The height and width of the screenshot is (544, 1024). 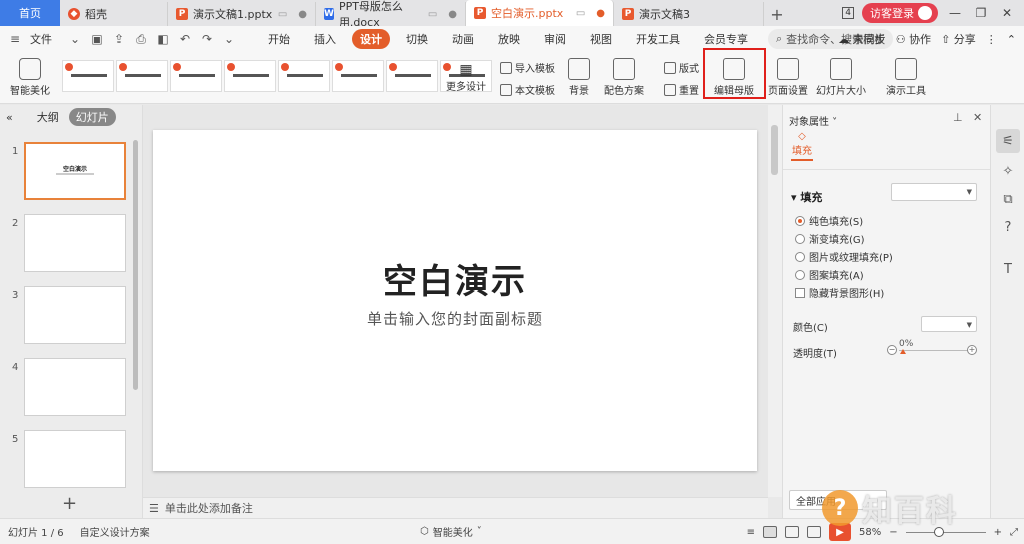 I want to click on text-template-button: 本文模板, so click(x=527, y=89).